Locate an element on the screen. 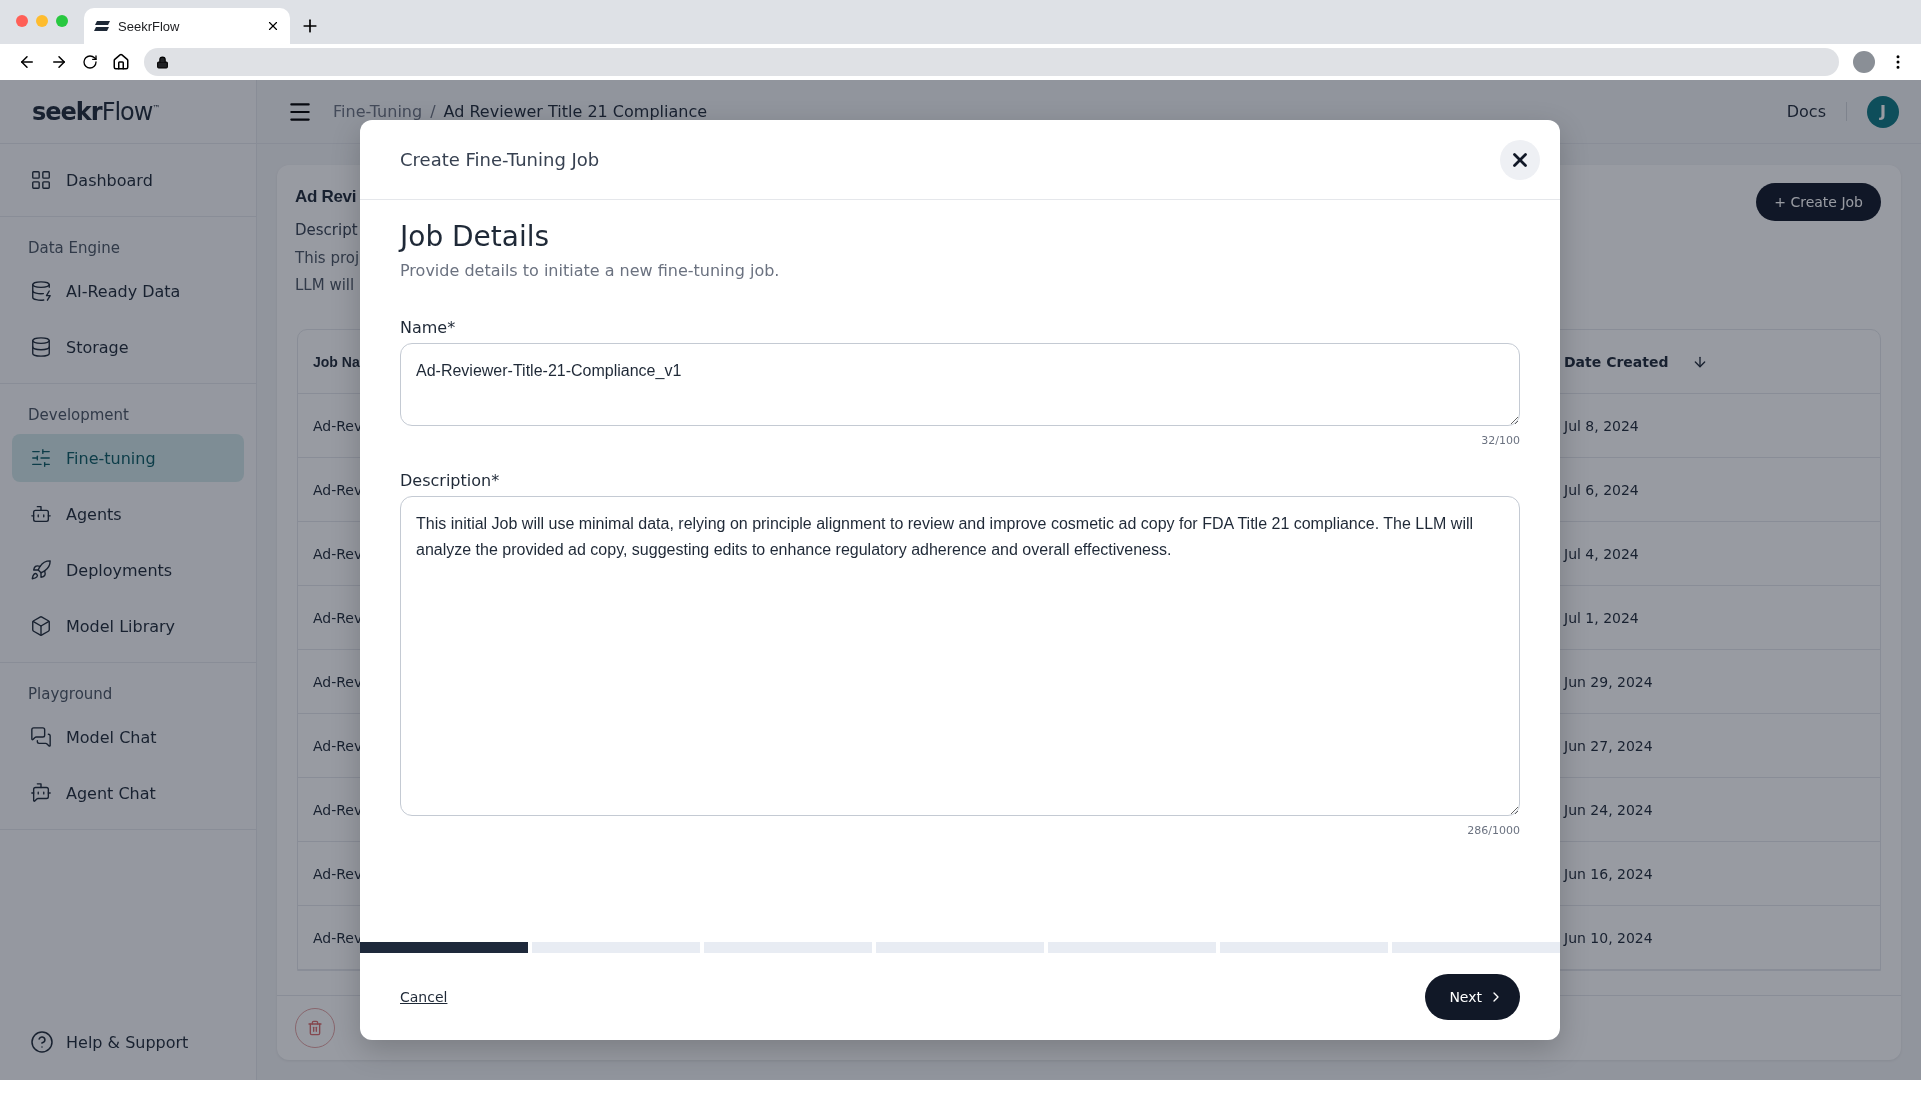 The image size is (1921, 1115). date-cell: Jun 27, 2024 is located at coordinates (1722, 746).